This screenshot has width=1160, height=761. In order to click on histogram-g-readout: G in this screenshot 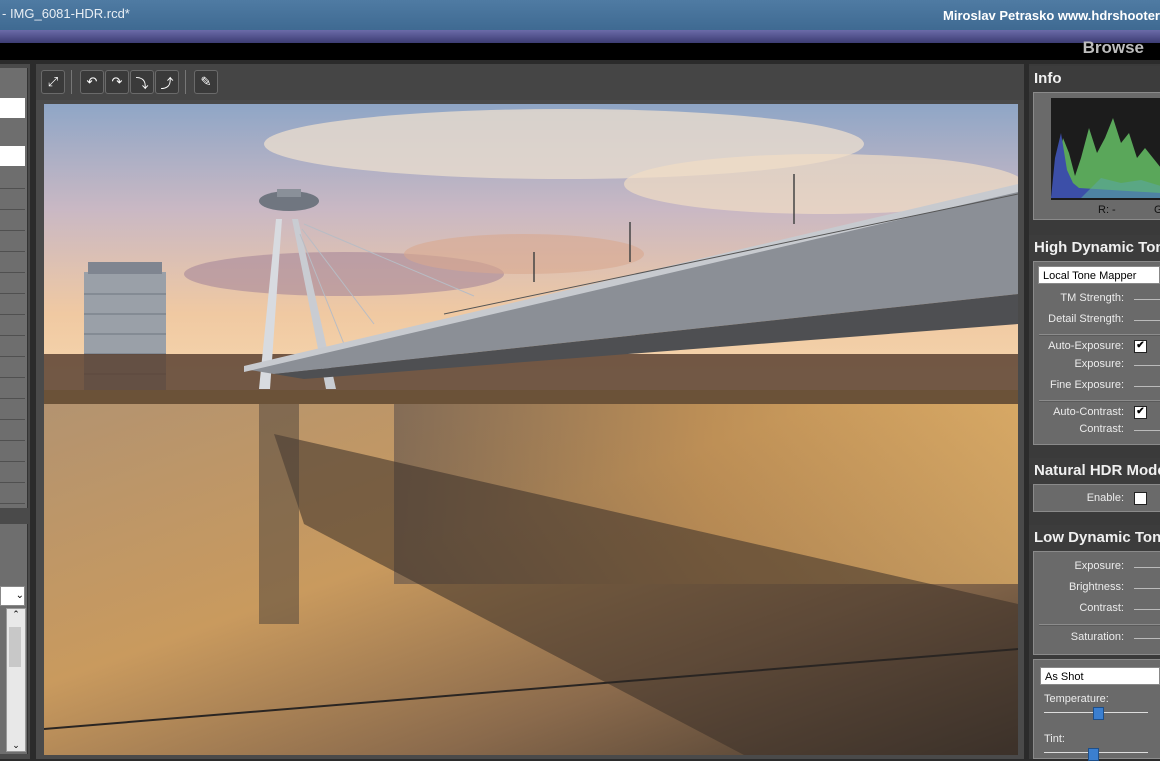, I will do `click(1157, 210)`.